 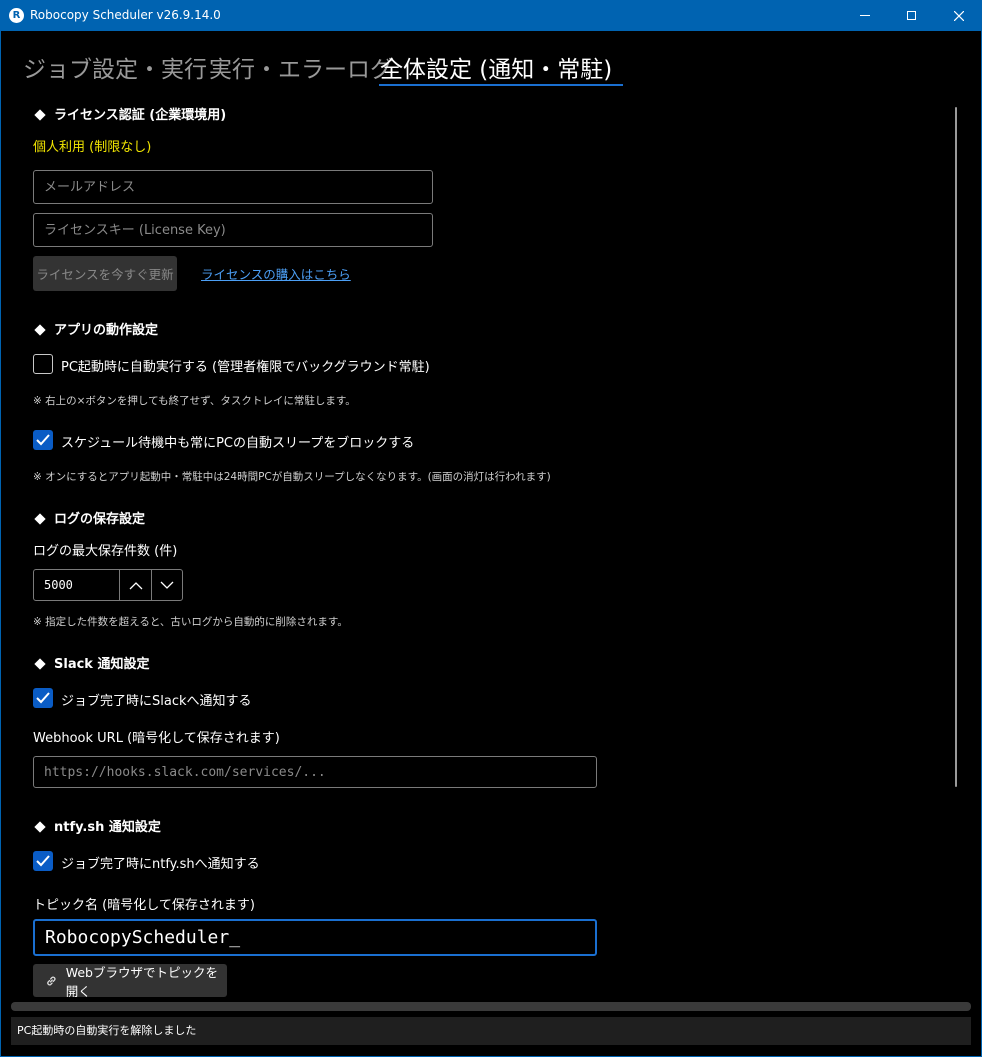 I want to click on webhook-url-field, so click(x=315, y=772).